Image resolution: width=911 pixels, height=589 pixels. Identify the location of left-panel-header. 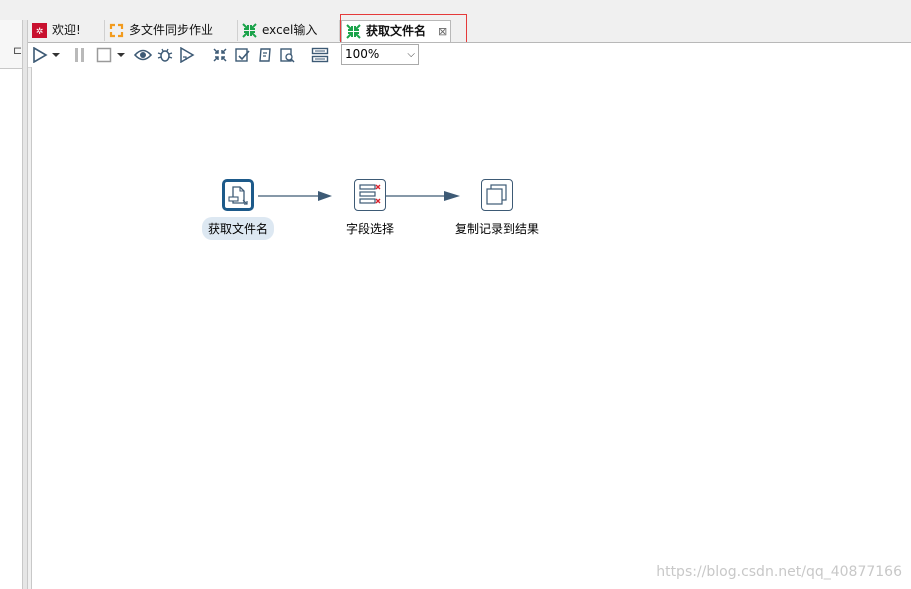
(11, 30).